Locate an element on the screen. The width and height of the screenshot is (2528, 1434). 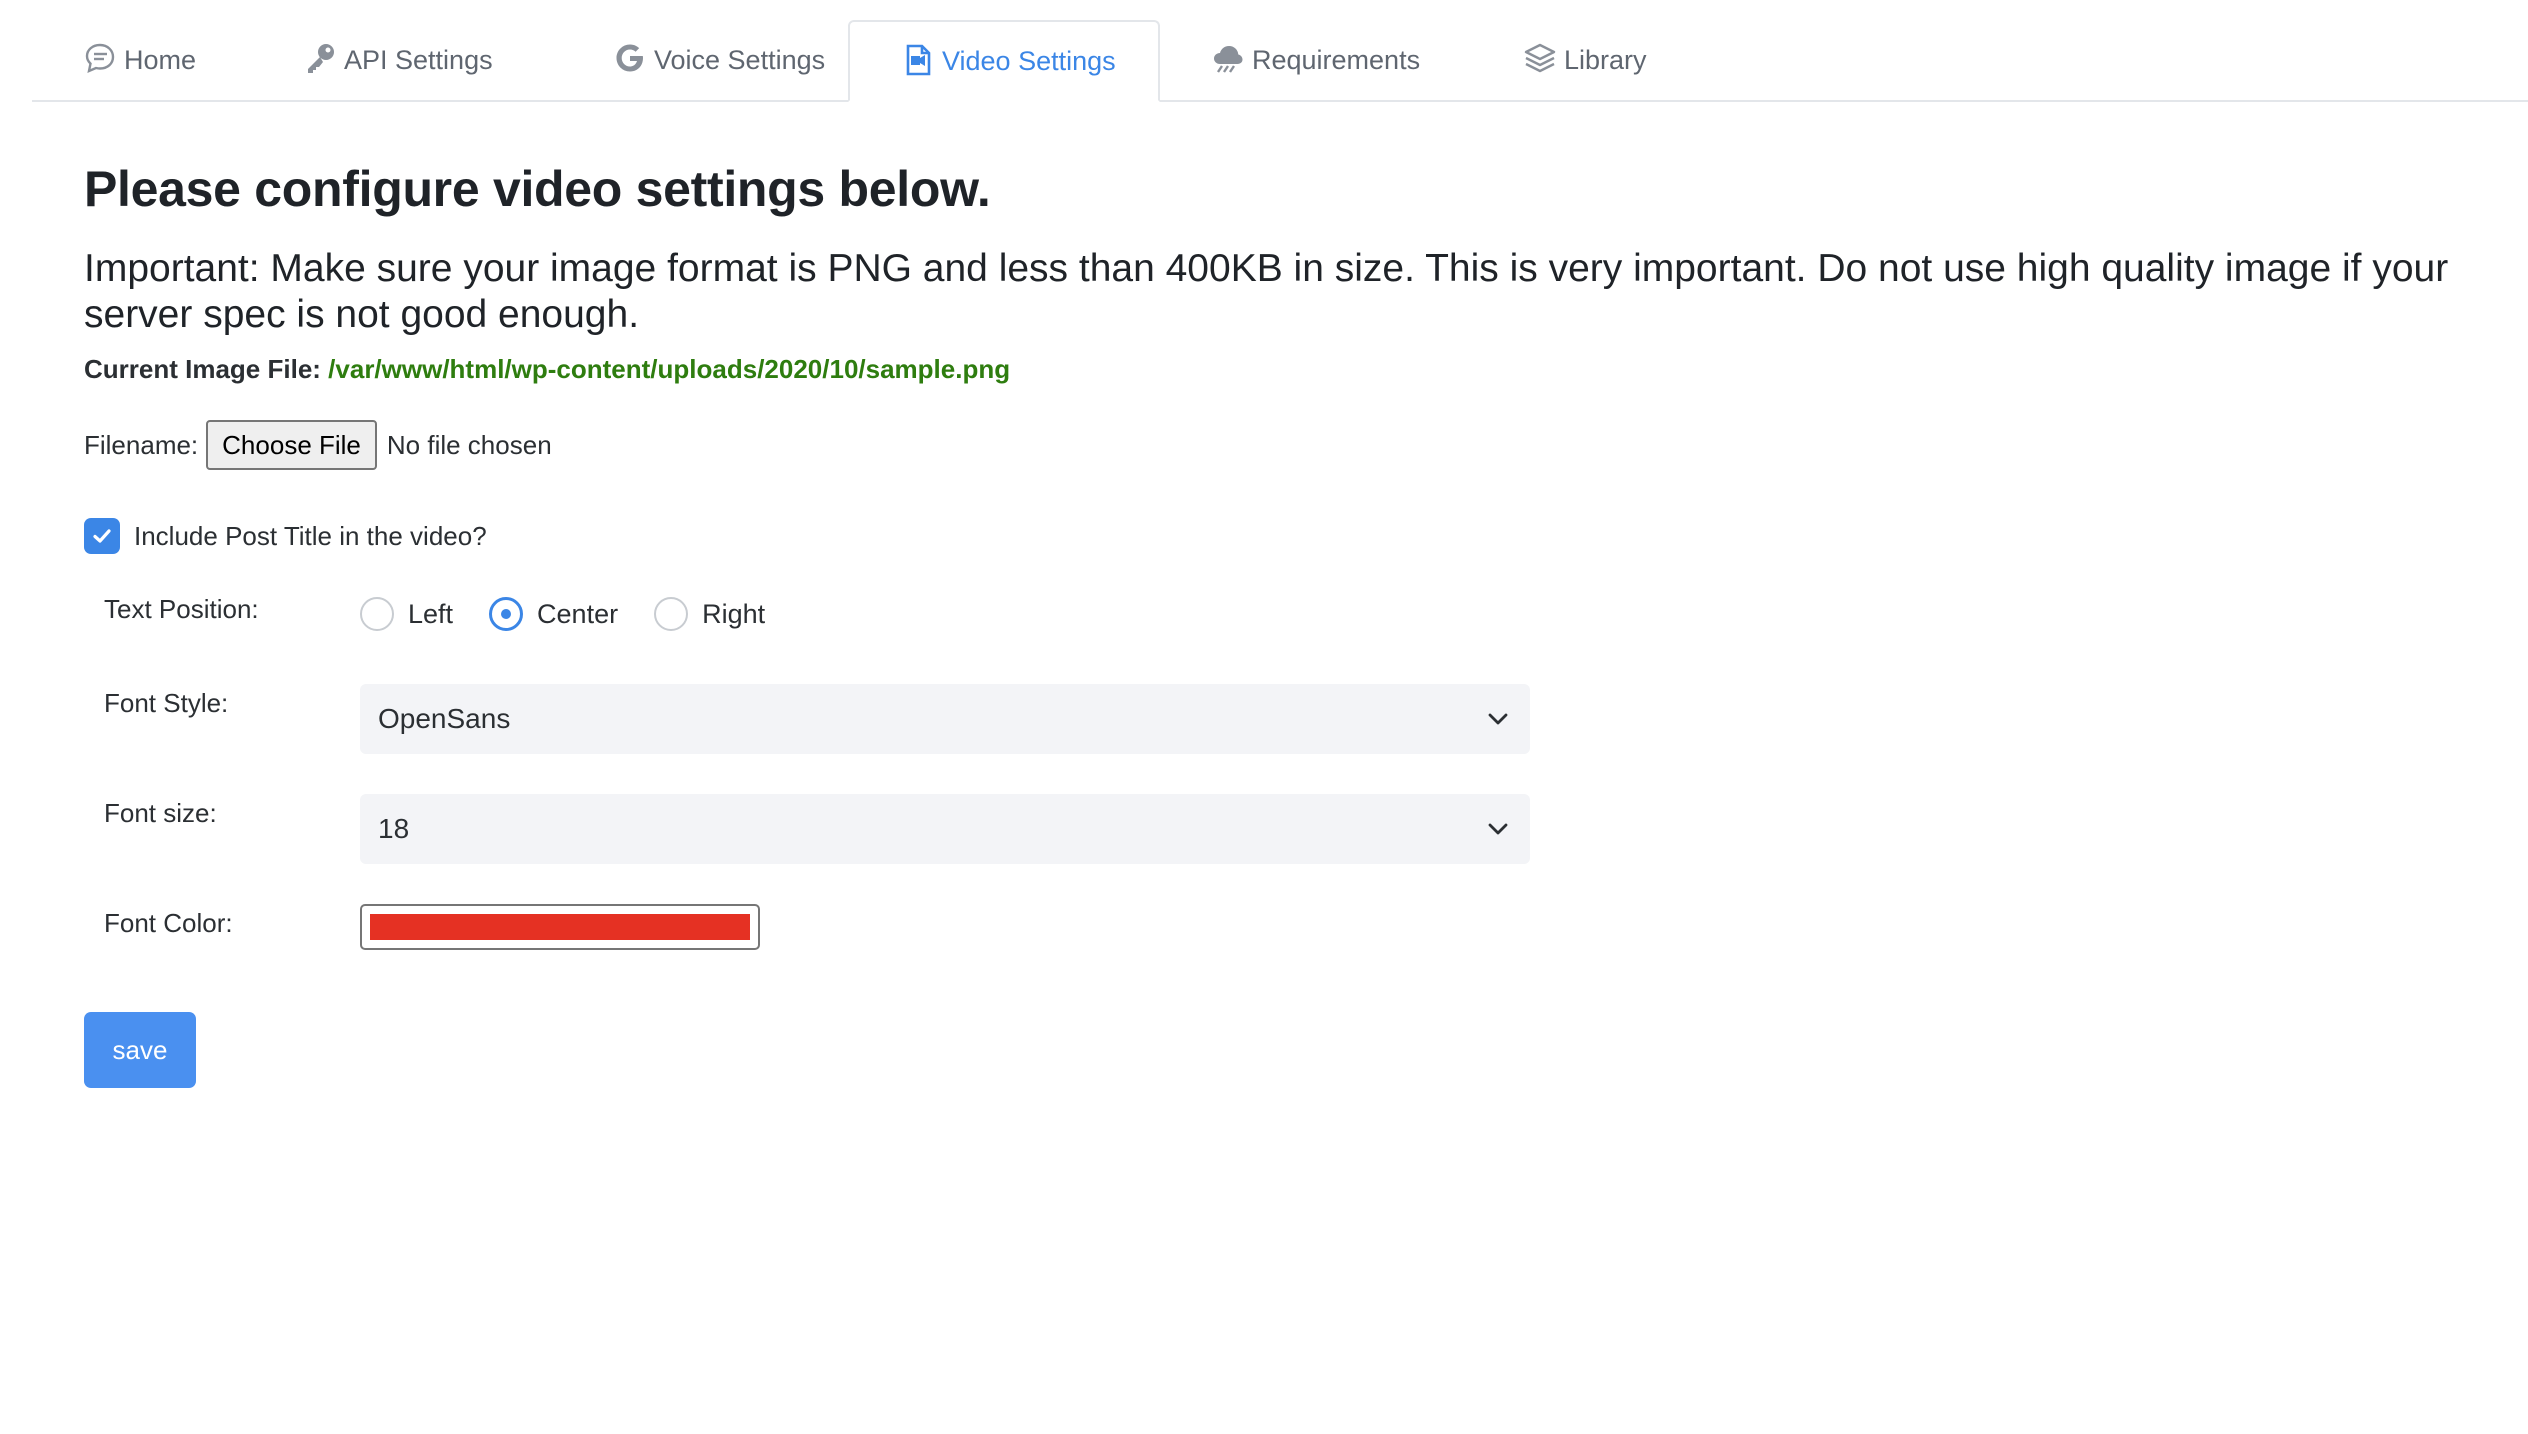
filename-label: Filename: is located at coordinates (141, 444).